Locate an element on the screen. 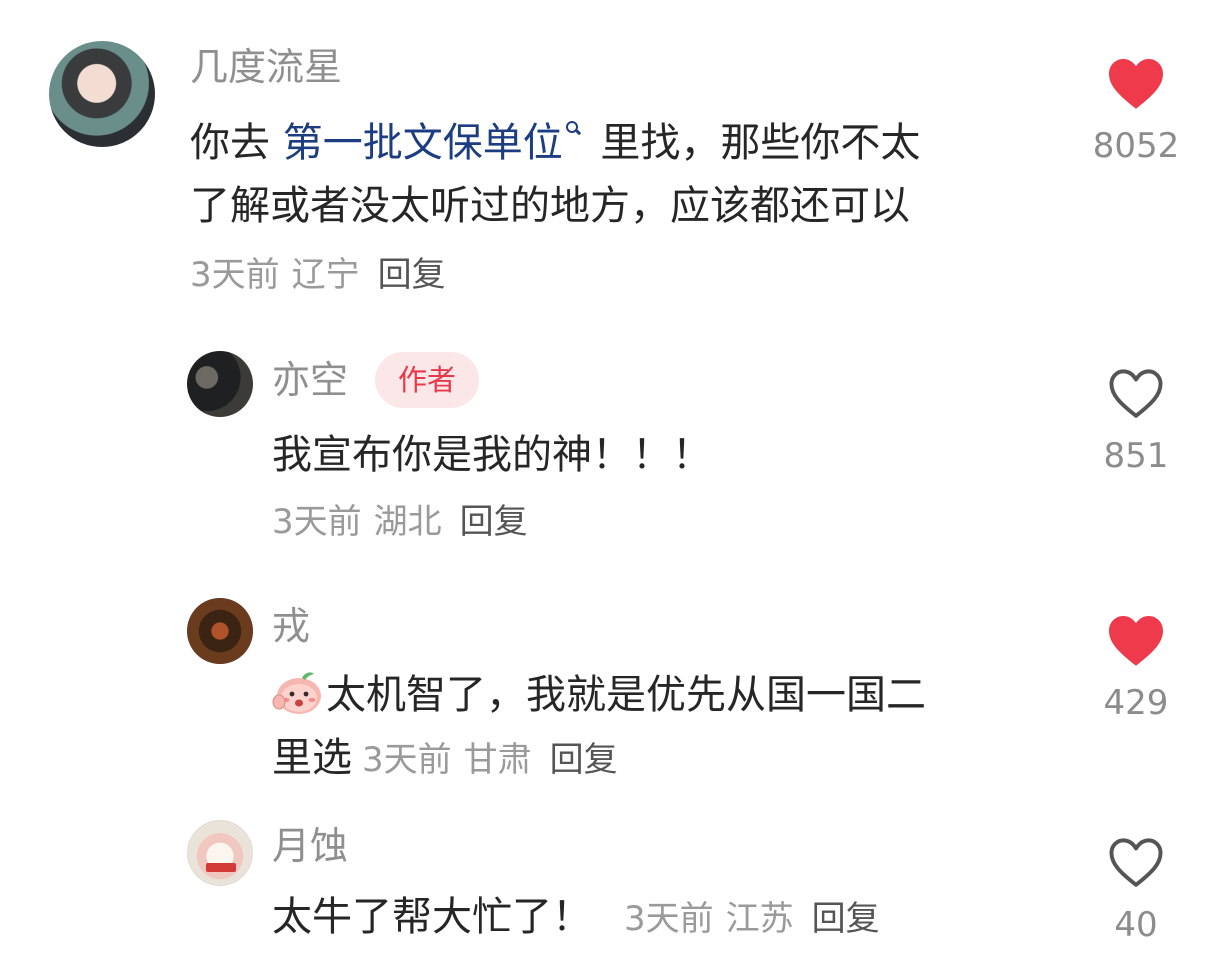 The height and width of the screenshot is (976, 1216). comment-text: 你去 第一批文保单位 里找，那些你不太 is located at coordinates (555, 143).